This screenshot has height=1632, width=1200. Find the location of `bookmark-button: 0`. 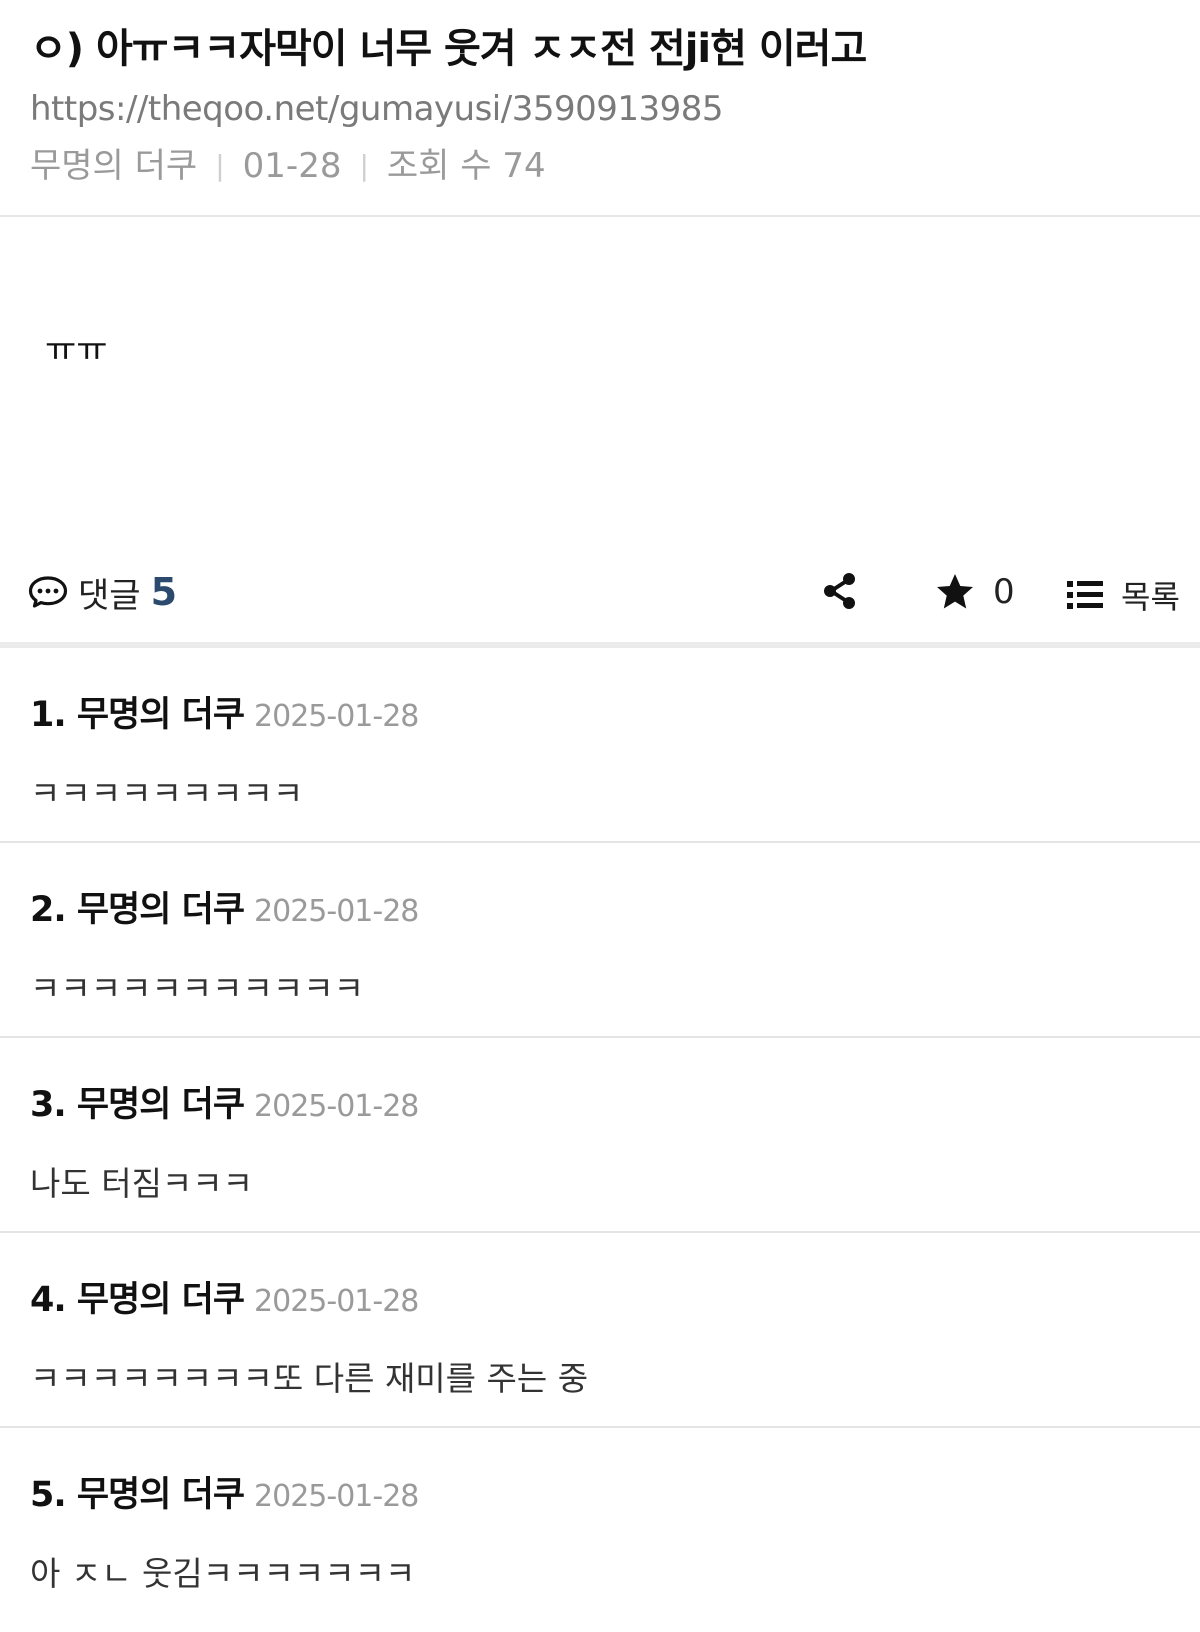

bookmark-button: 0 is located at coordinates (975, 592).